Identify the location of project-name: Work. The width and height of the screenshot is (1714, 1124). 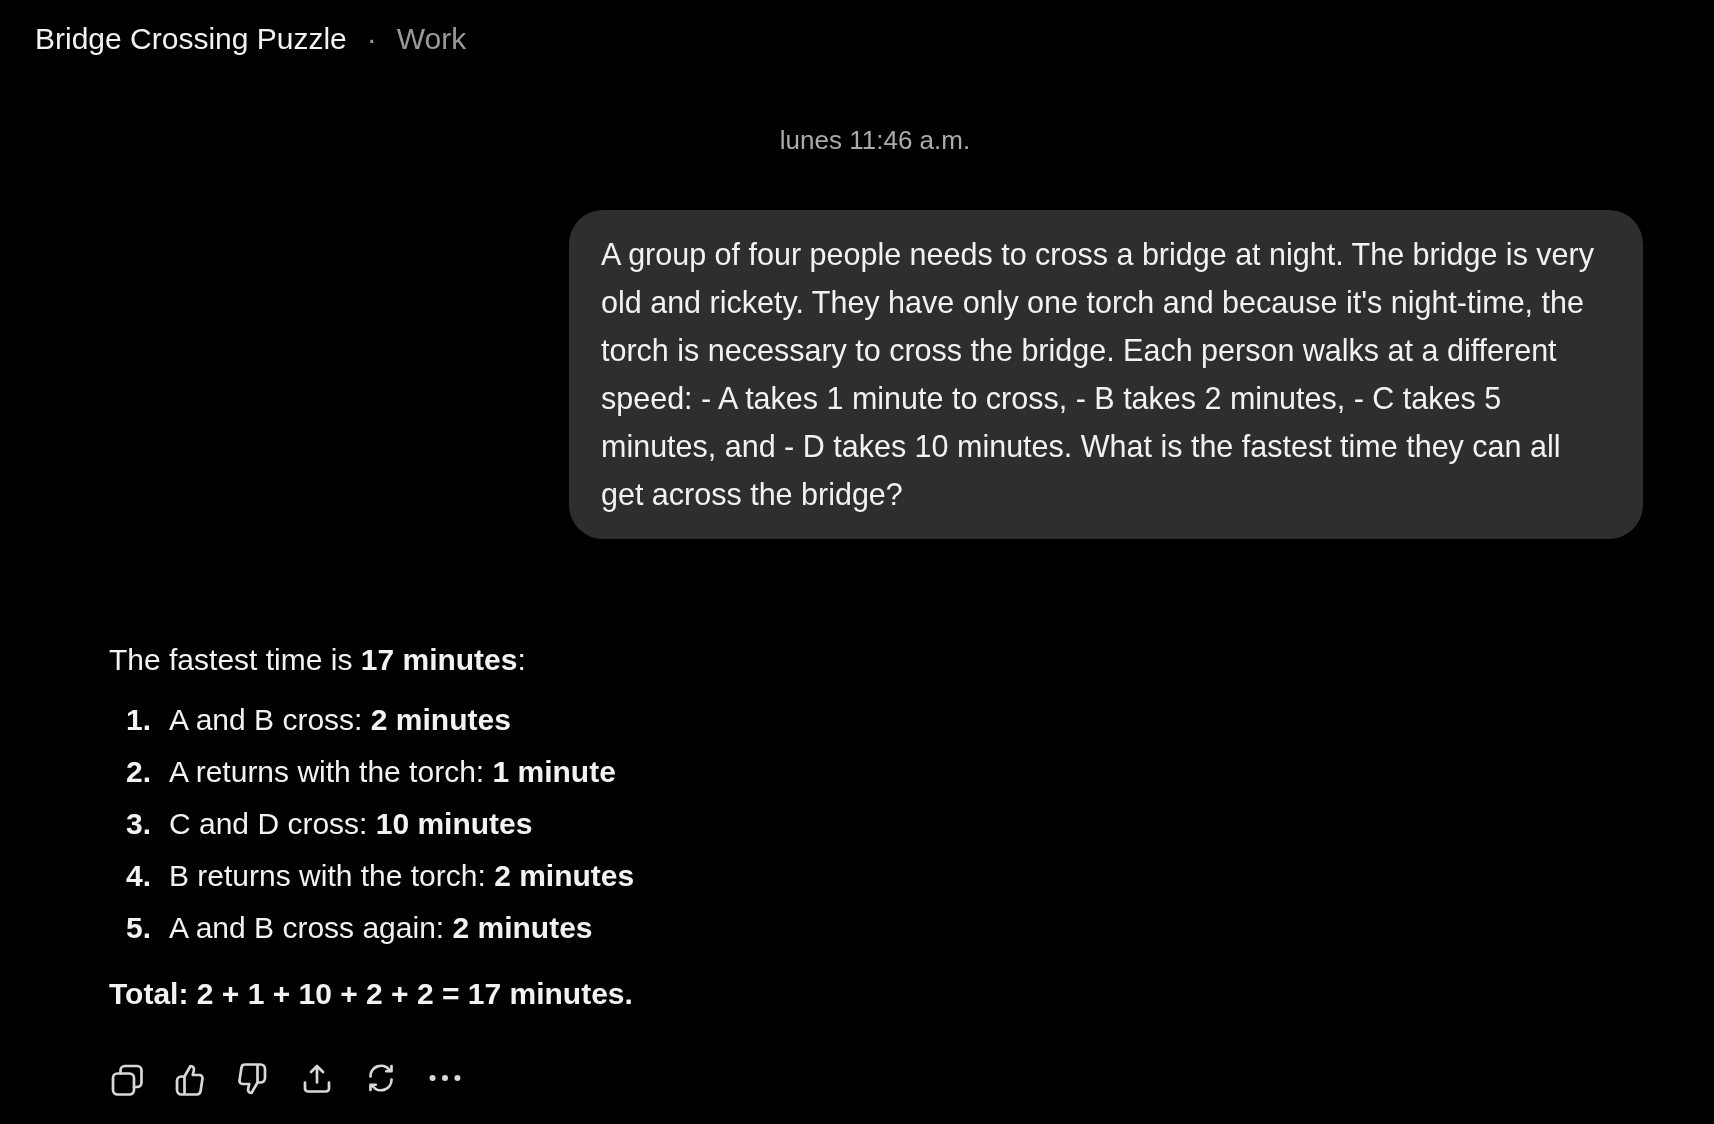
(431, 38).